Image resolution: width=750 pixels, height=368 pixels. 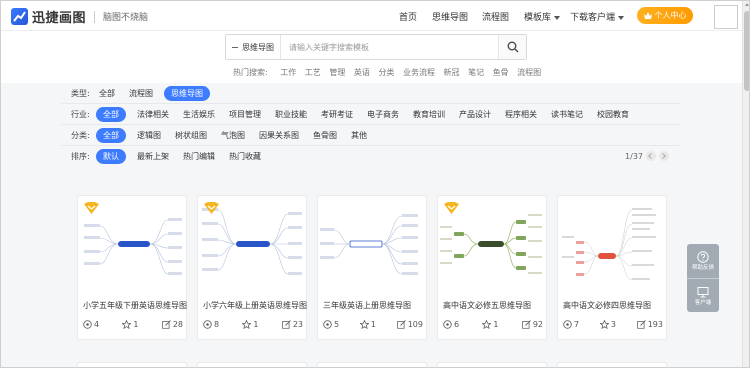 What do you see at coordinates (337, 324) in the screenshot?
I see `view-count-value: 5` at bounding box center [337, 324].